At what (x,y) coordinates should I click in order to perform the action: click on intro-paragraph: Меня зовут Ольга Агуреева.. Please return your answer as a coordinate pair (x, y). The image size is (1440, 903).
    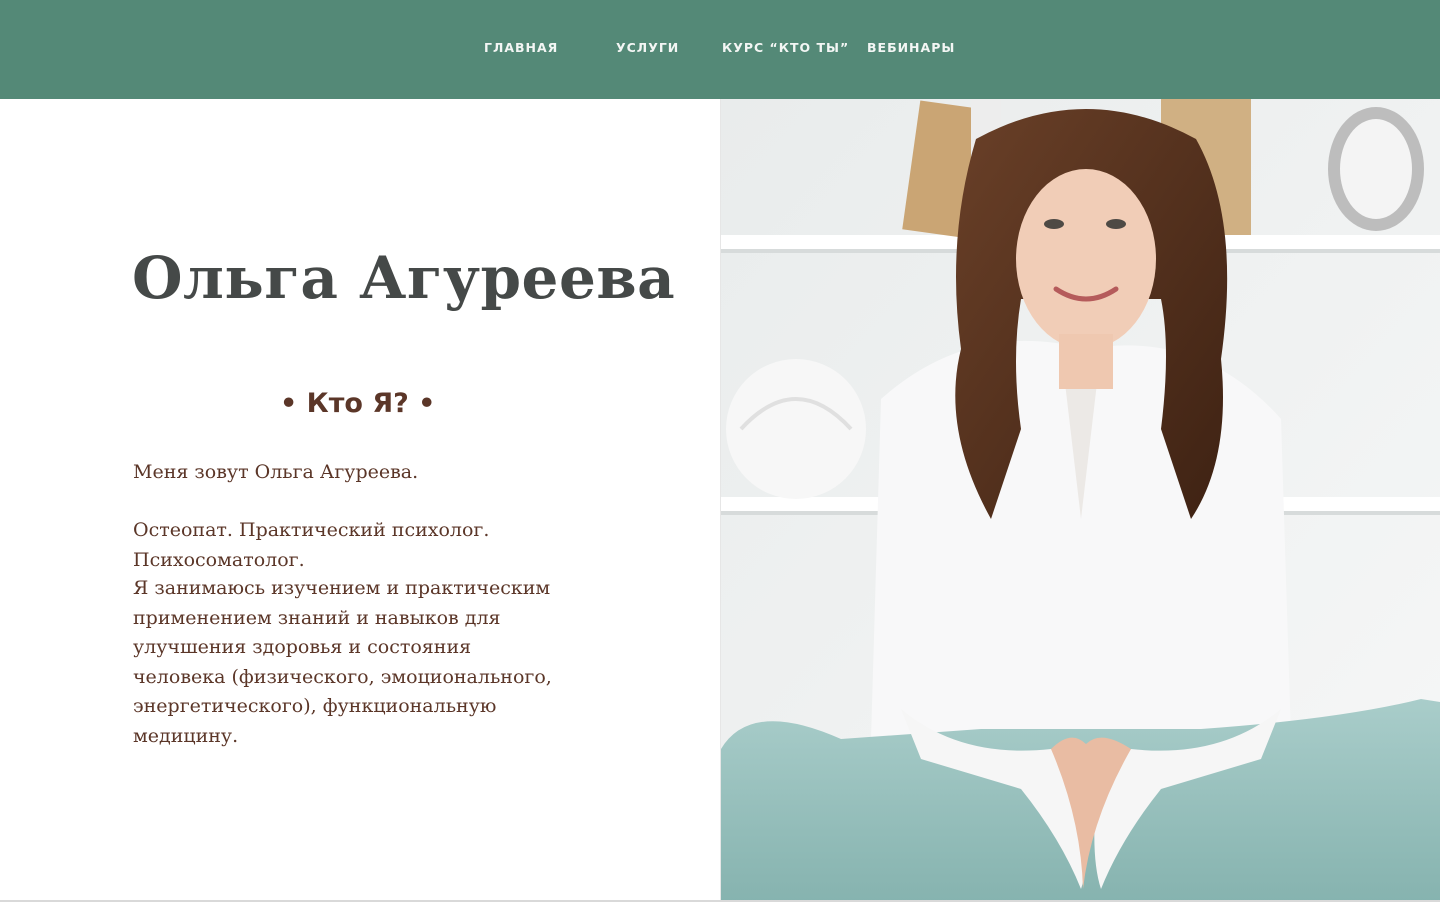
    Looking at the image, I should click on (276, 472).